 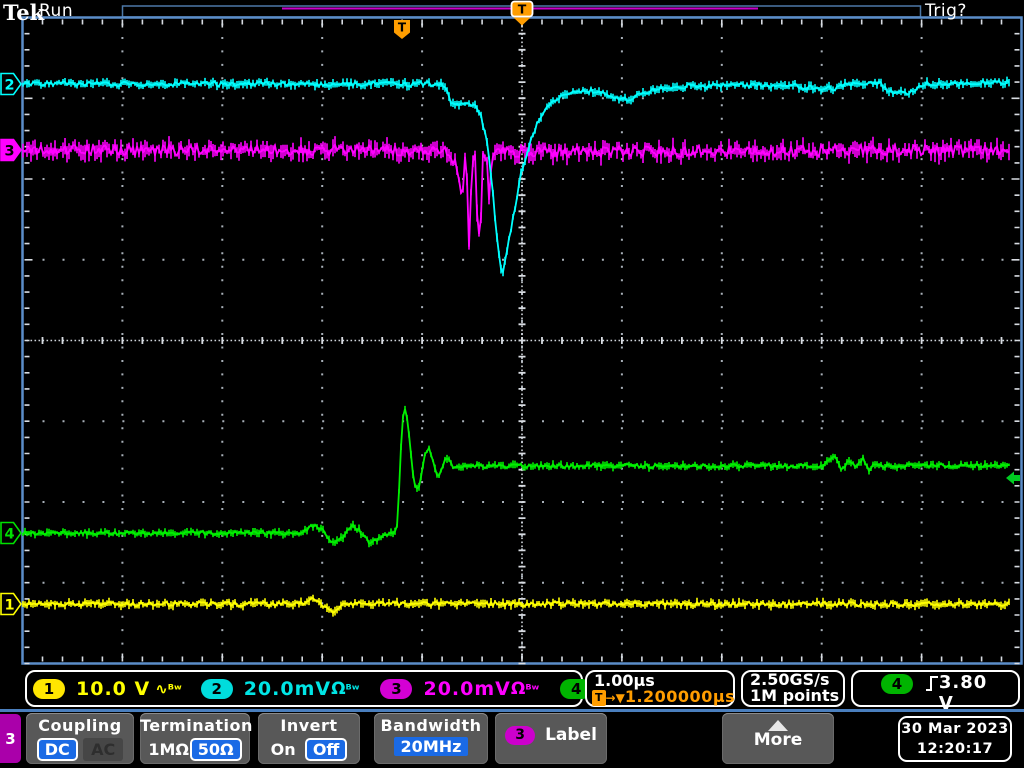 What do you see at coordinates (522, 21) in the screenshot?
I see `trigger-position-arrow` at bounding box center [522, 21].